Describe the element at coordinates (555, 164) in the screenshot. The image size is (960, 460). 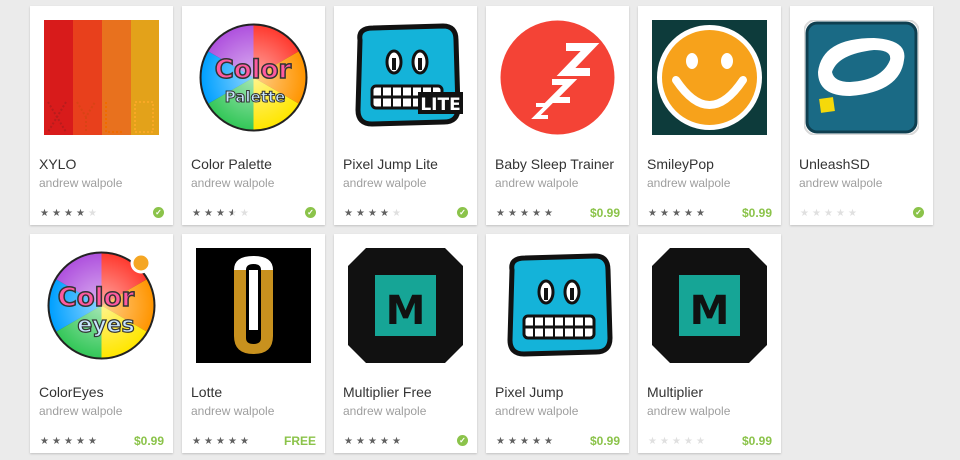
I see `app-title: Baby Sleep Trainer` at that location.